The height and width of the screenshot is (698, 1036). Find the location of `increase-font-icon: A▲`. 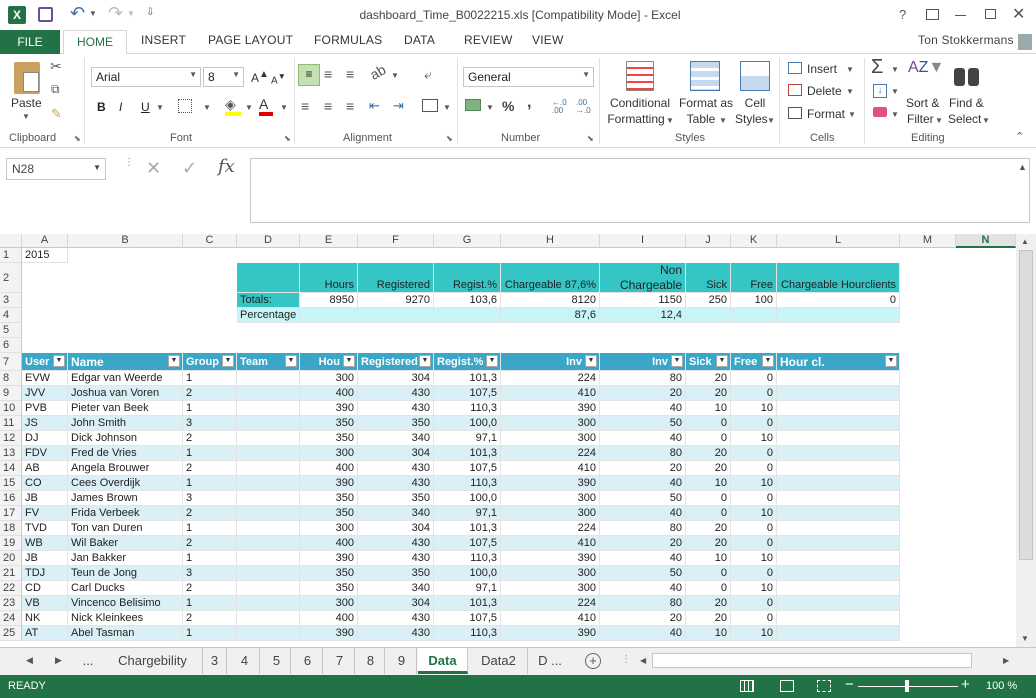

increase-font-icon: A▲ is located at coordinates (260, 77).